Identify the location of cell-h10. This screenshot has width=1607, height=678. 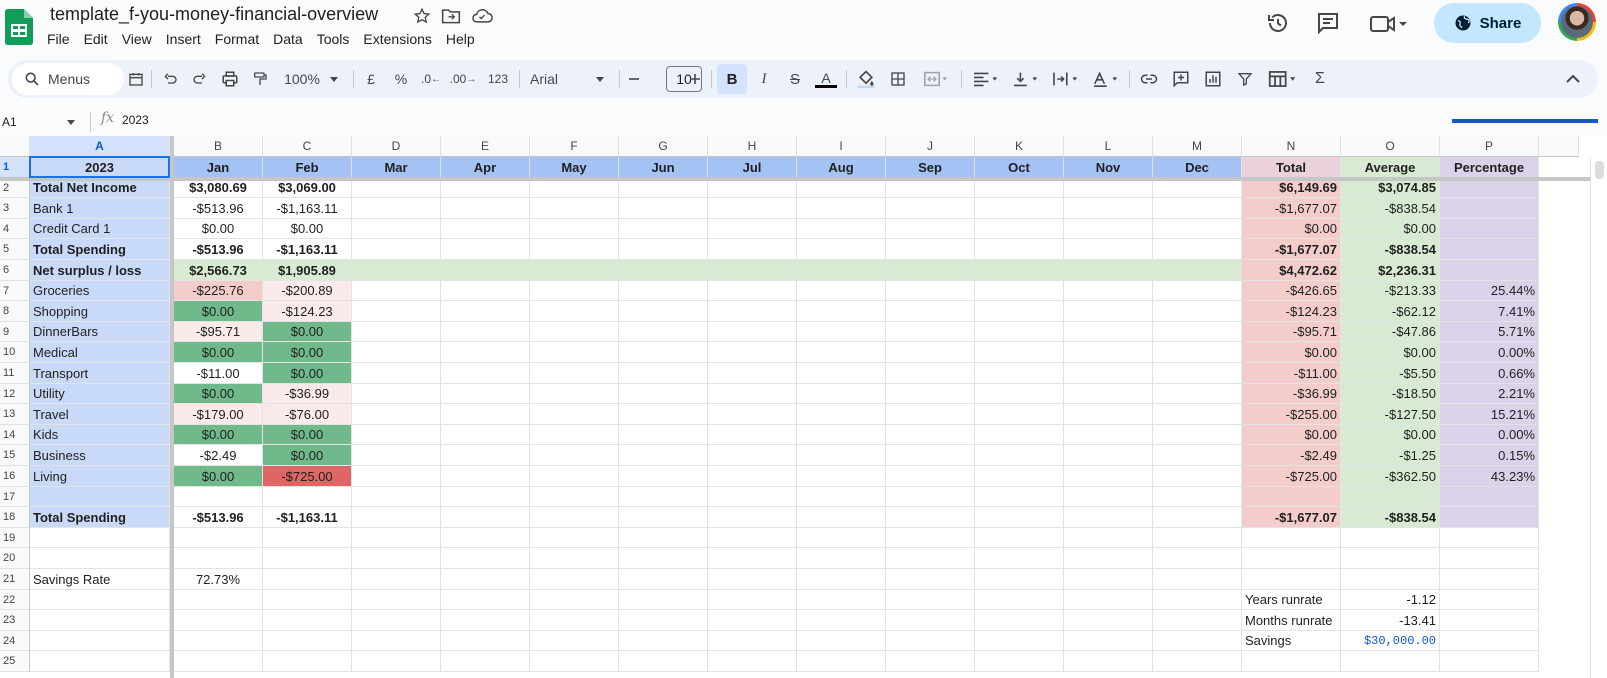
(752, 352).